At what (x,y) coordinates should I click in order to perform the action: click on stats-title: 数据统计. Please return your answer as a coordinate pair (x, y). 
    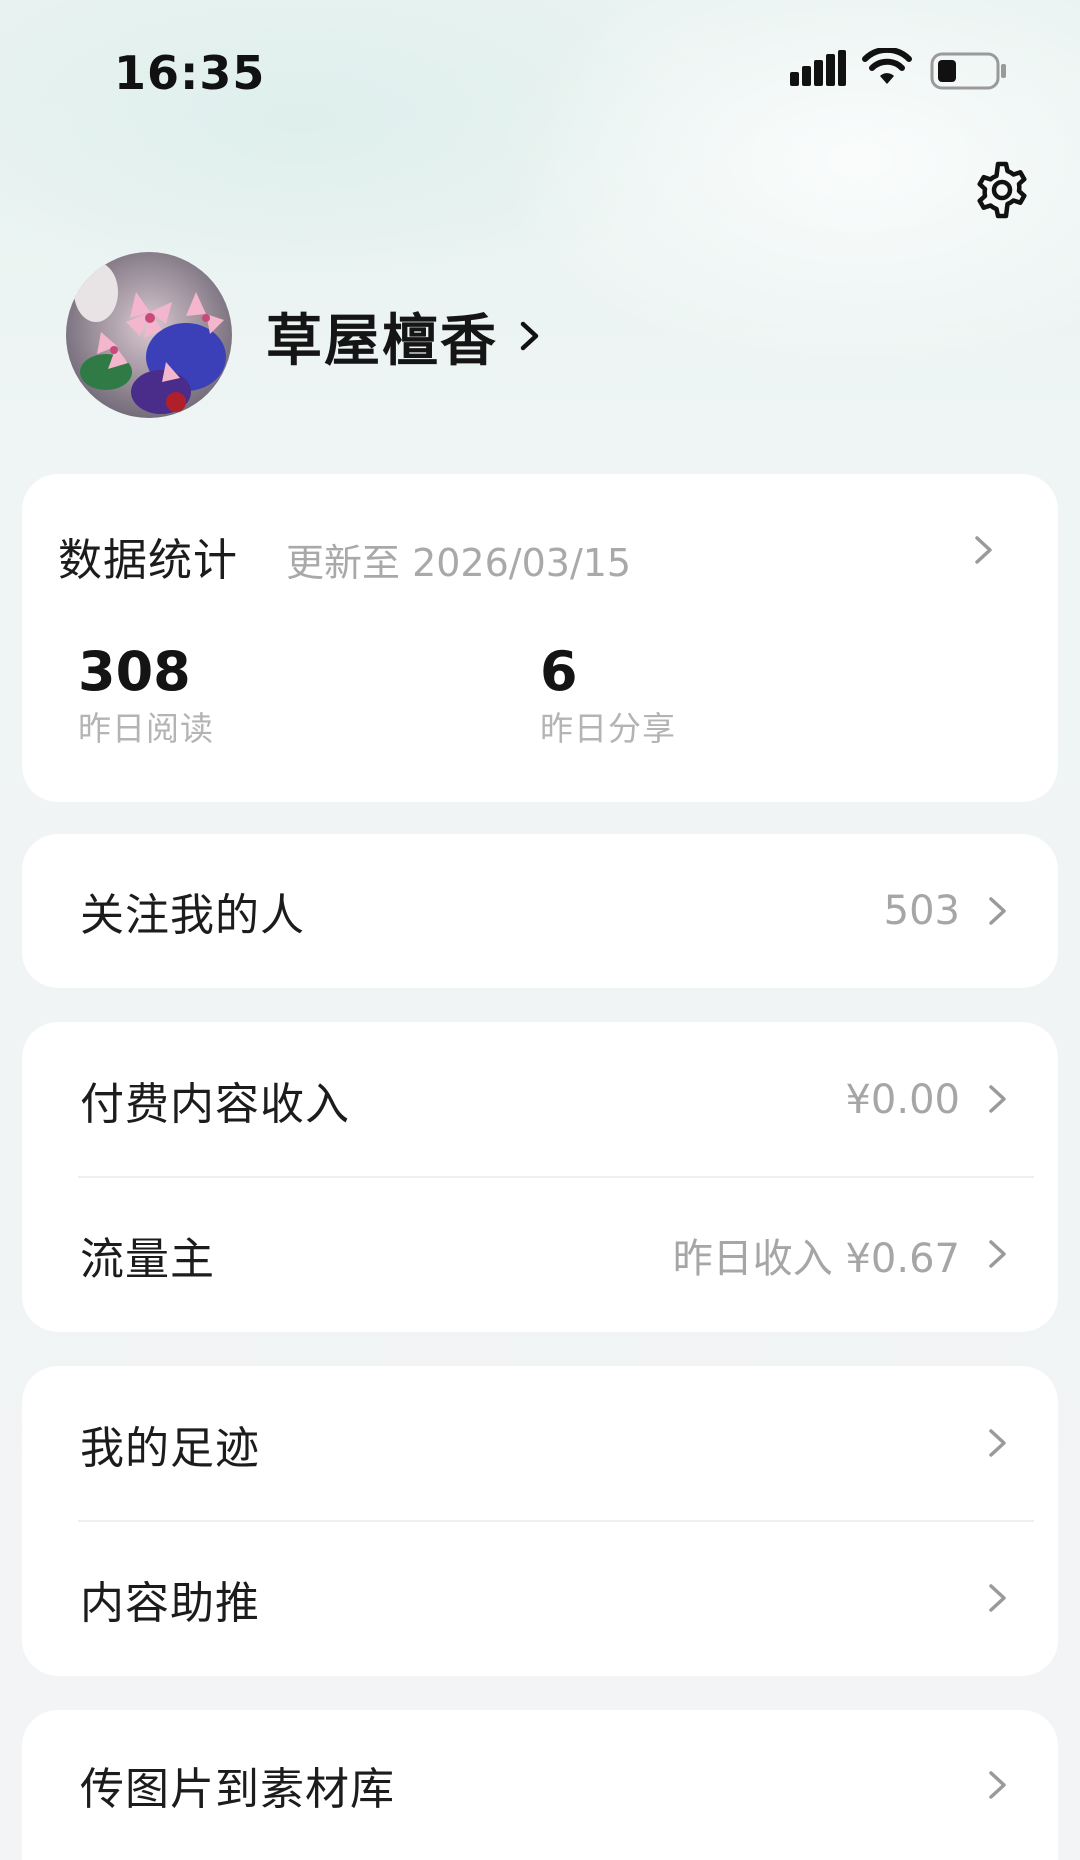
    Looking at the image, I should click on (148, 560).